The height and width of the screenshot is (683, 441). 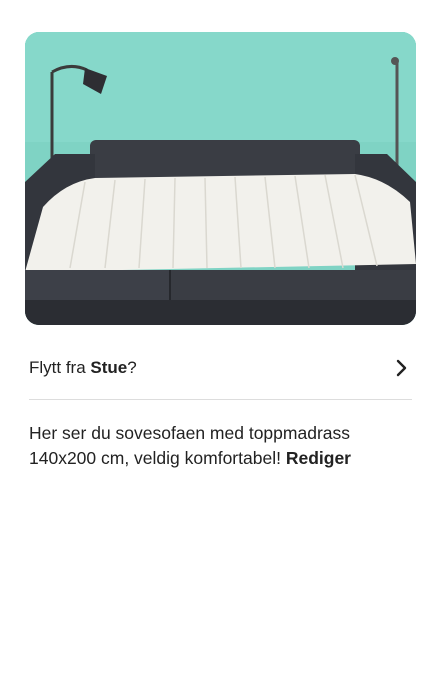 I want to click on move-room-text: Flytt fra Stue?, so click(x=83, y=368).